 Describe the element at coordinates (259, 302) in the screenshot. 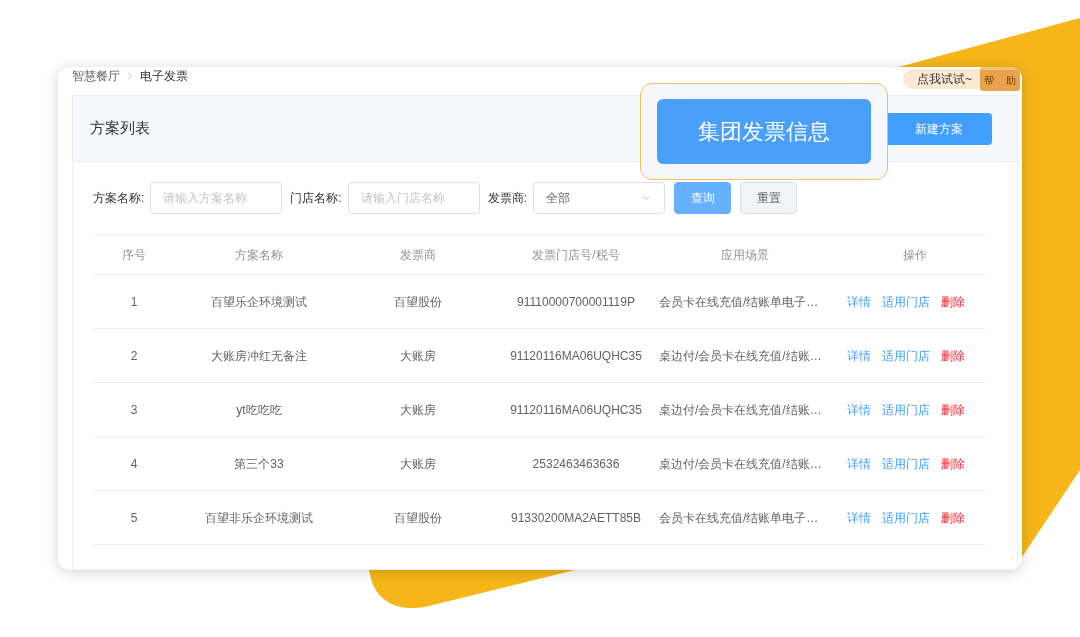

I see `table-cell-text: 百望乐企环境测试` at that location.